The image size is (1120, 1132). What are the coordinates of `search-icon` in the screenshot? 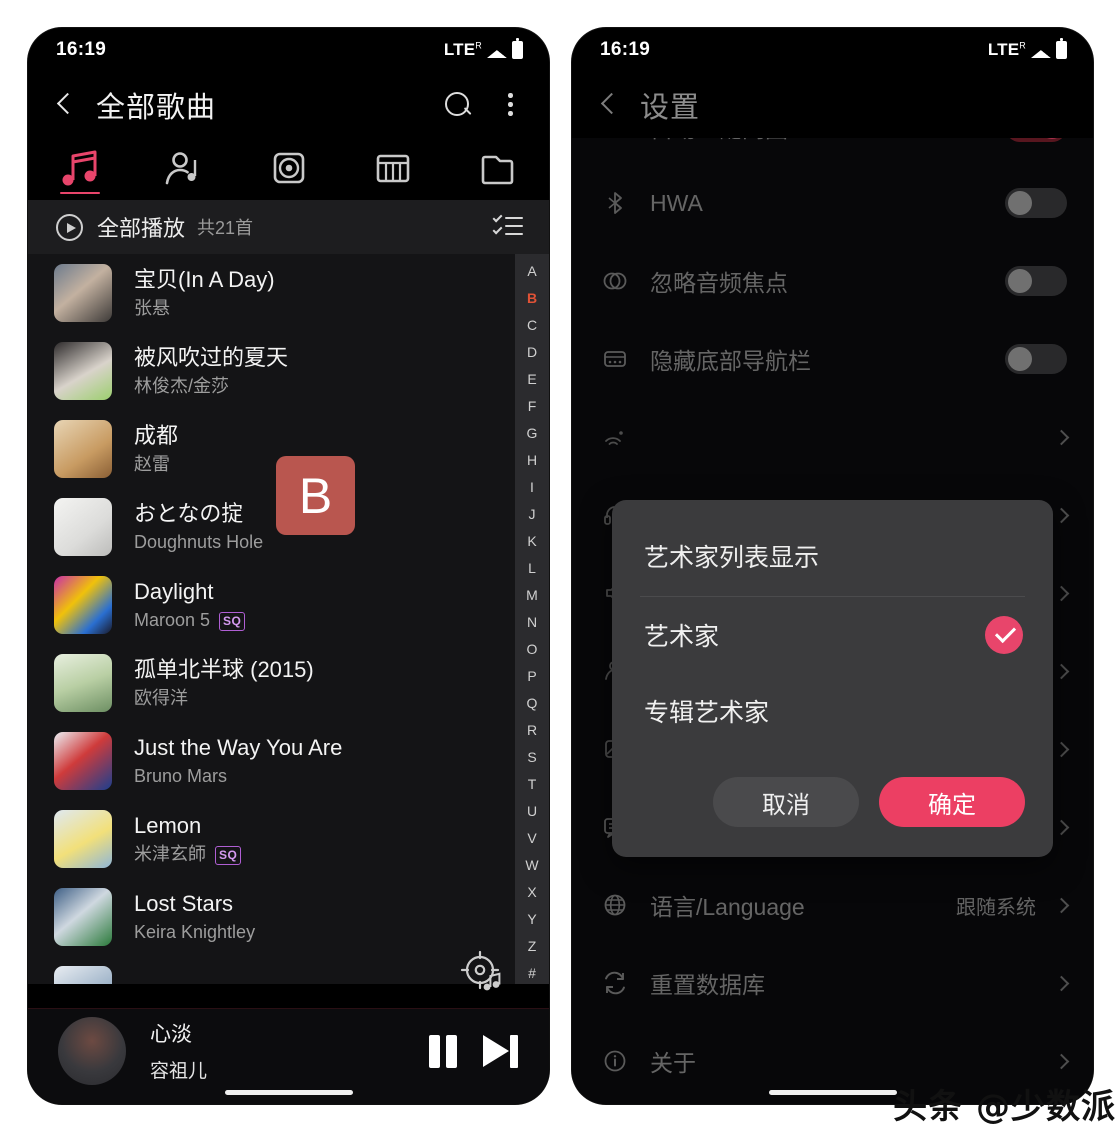 It's located at (458, 105).